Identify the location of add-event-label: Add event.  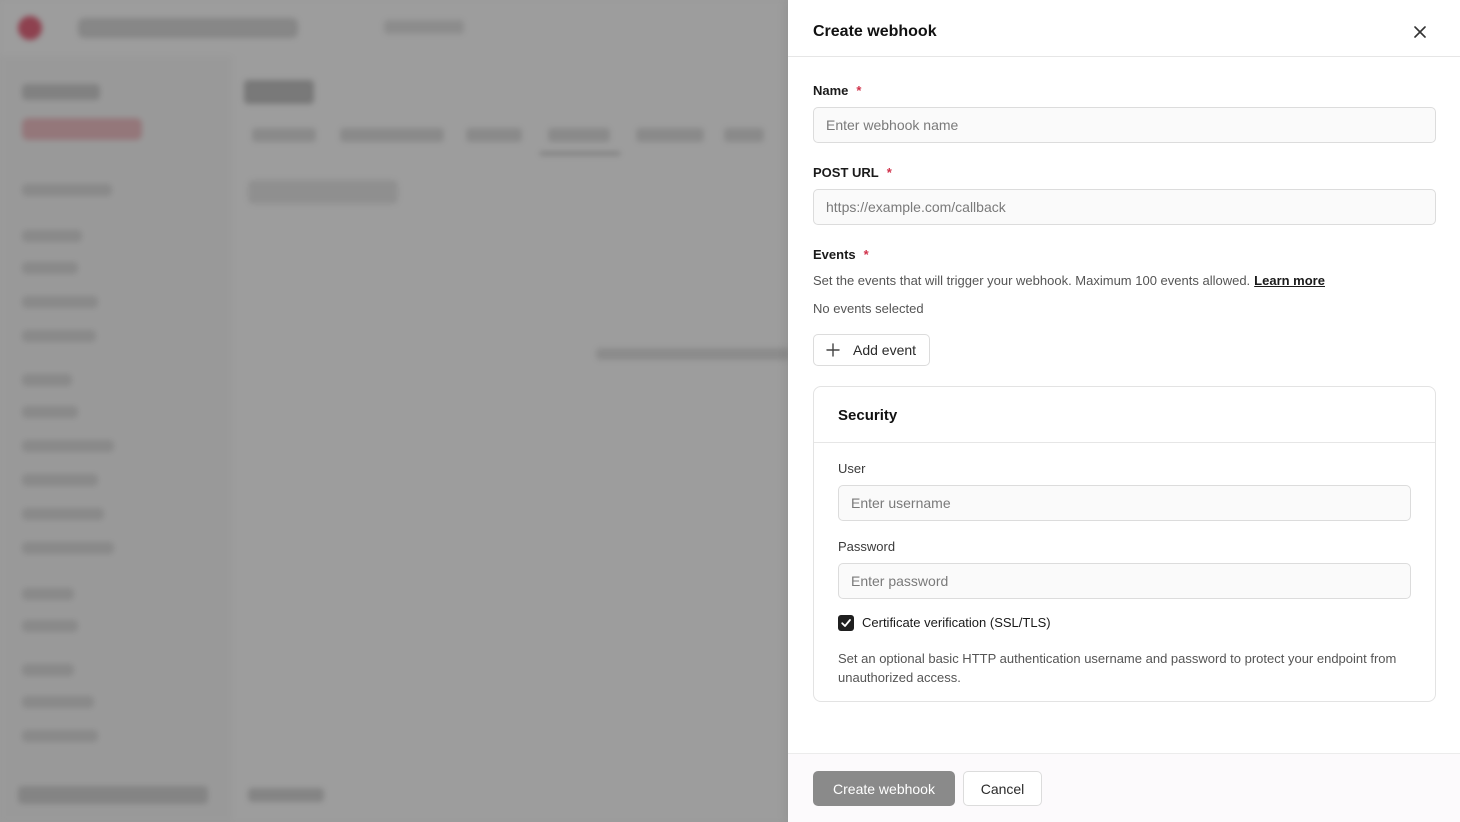
(885, 350).